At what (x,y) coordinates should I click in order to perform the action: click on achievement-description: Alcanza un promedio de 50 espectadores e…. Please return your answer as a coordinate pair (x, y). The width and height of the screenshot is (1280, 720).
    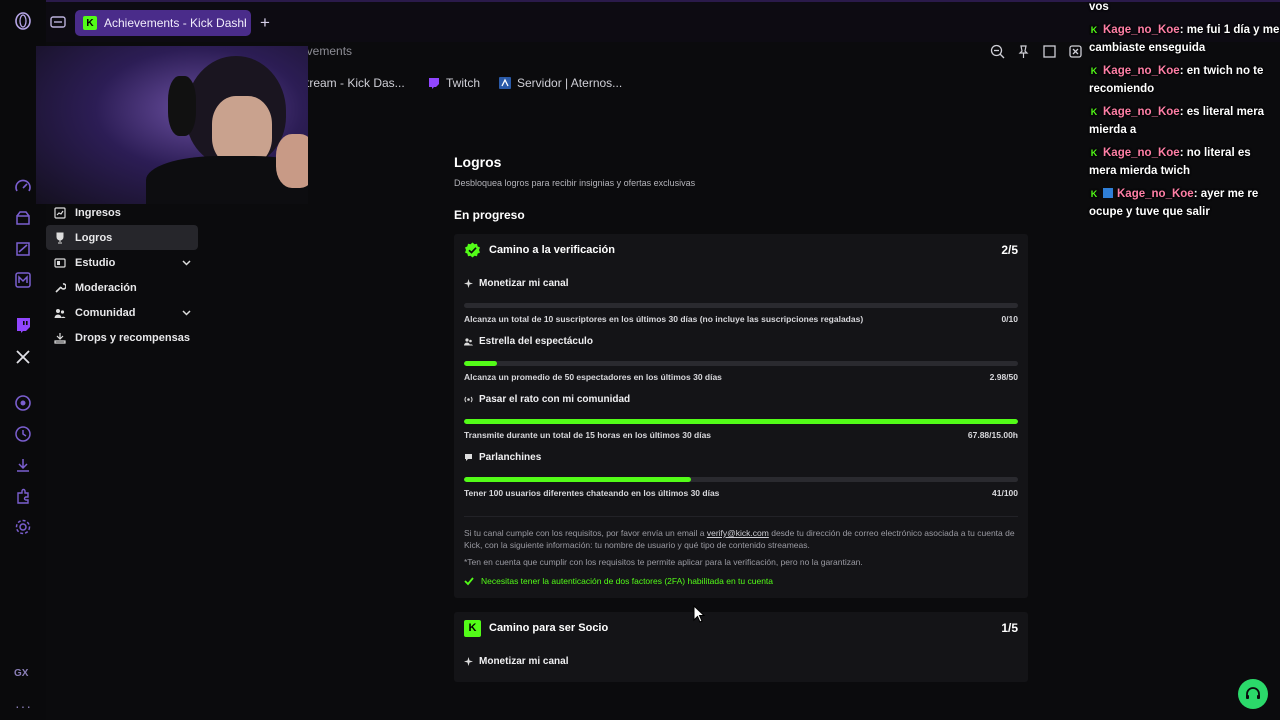
    Looking at the image, I should click on (593, 377).